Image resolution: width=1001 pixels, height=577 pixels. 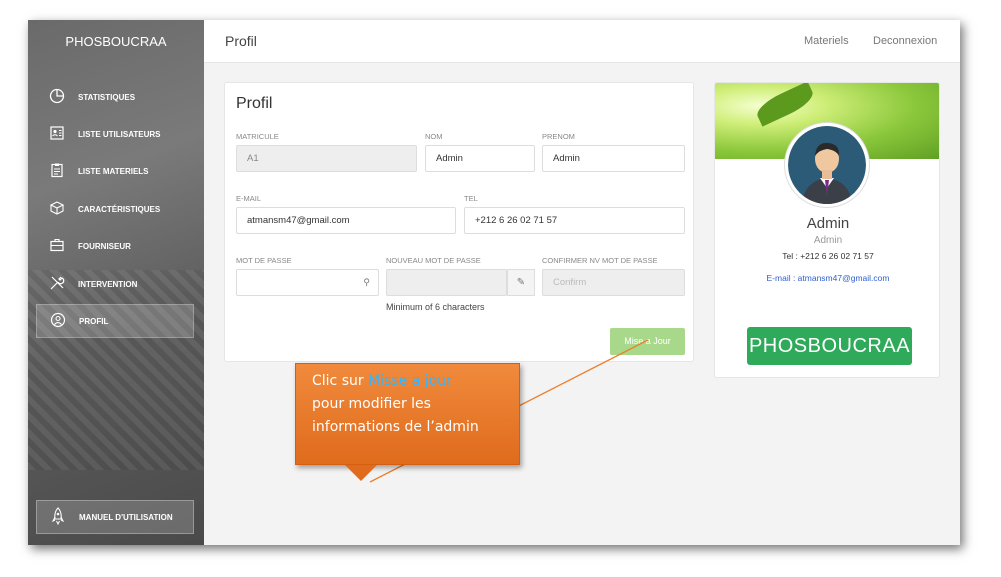 What do you see at coordinates (57, 284) in the screenshot?
I see `tools-icon` at bounding box center [57, 284].